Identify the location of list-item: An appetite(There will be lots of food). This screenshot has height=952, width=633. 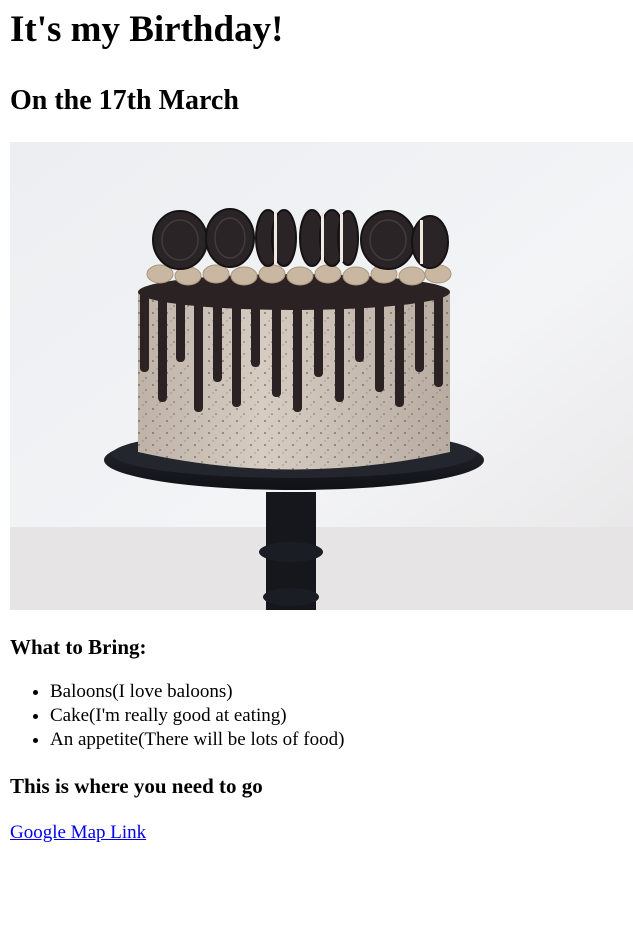
(341, 740).